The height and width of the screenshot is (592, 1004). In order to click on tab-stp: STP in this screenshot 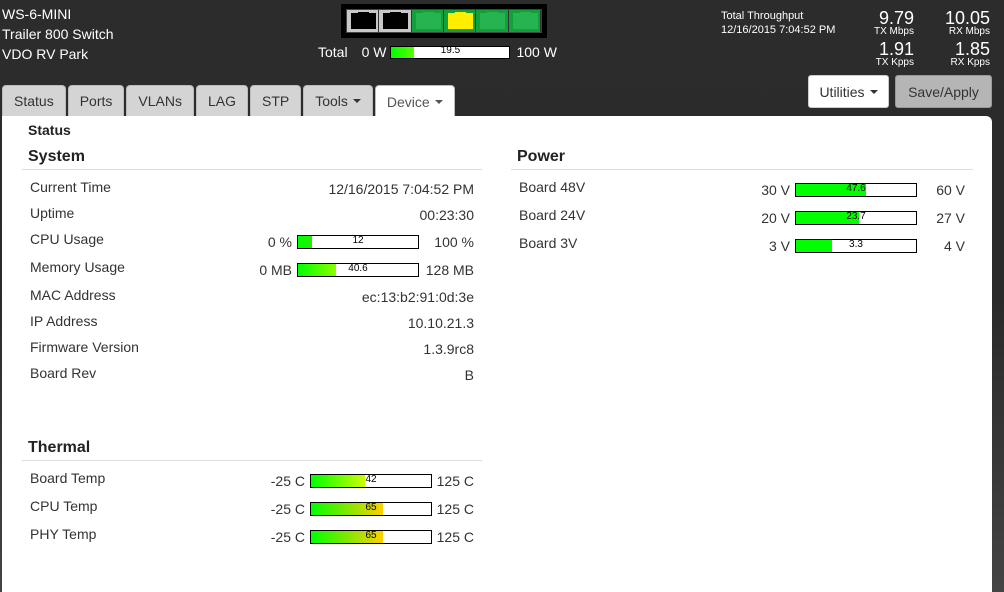, I will do `click(275, 100)`.